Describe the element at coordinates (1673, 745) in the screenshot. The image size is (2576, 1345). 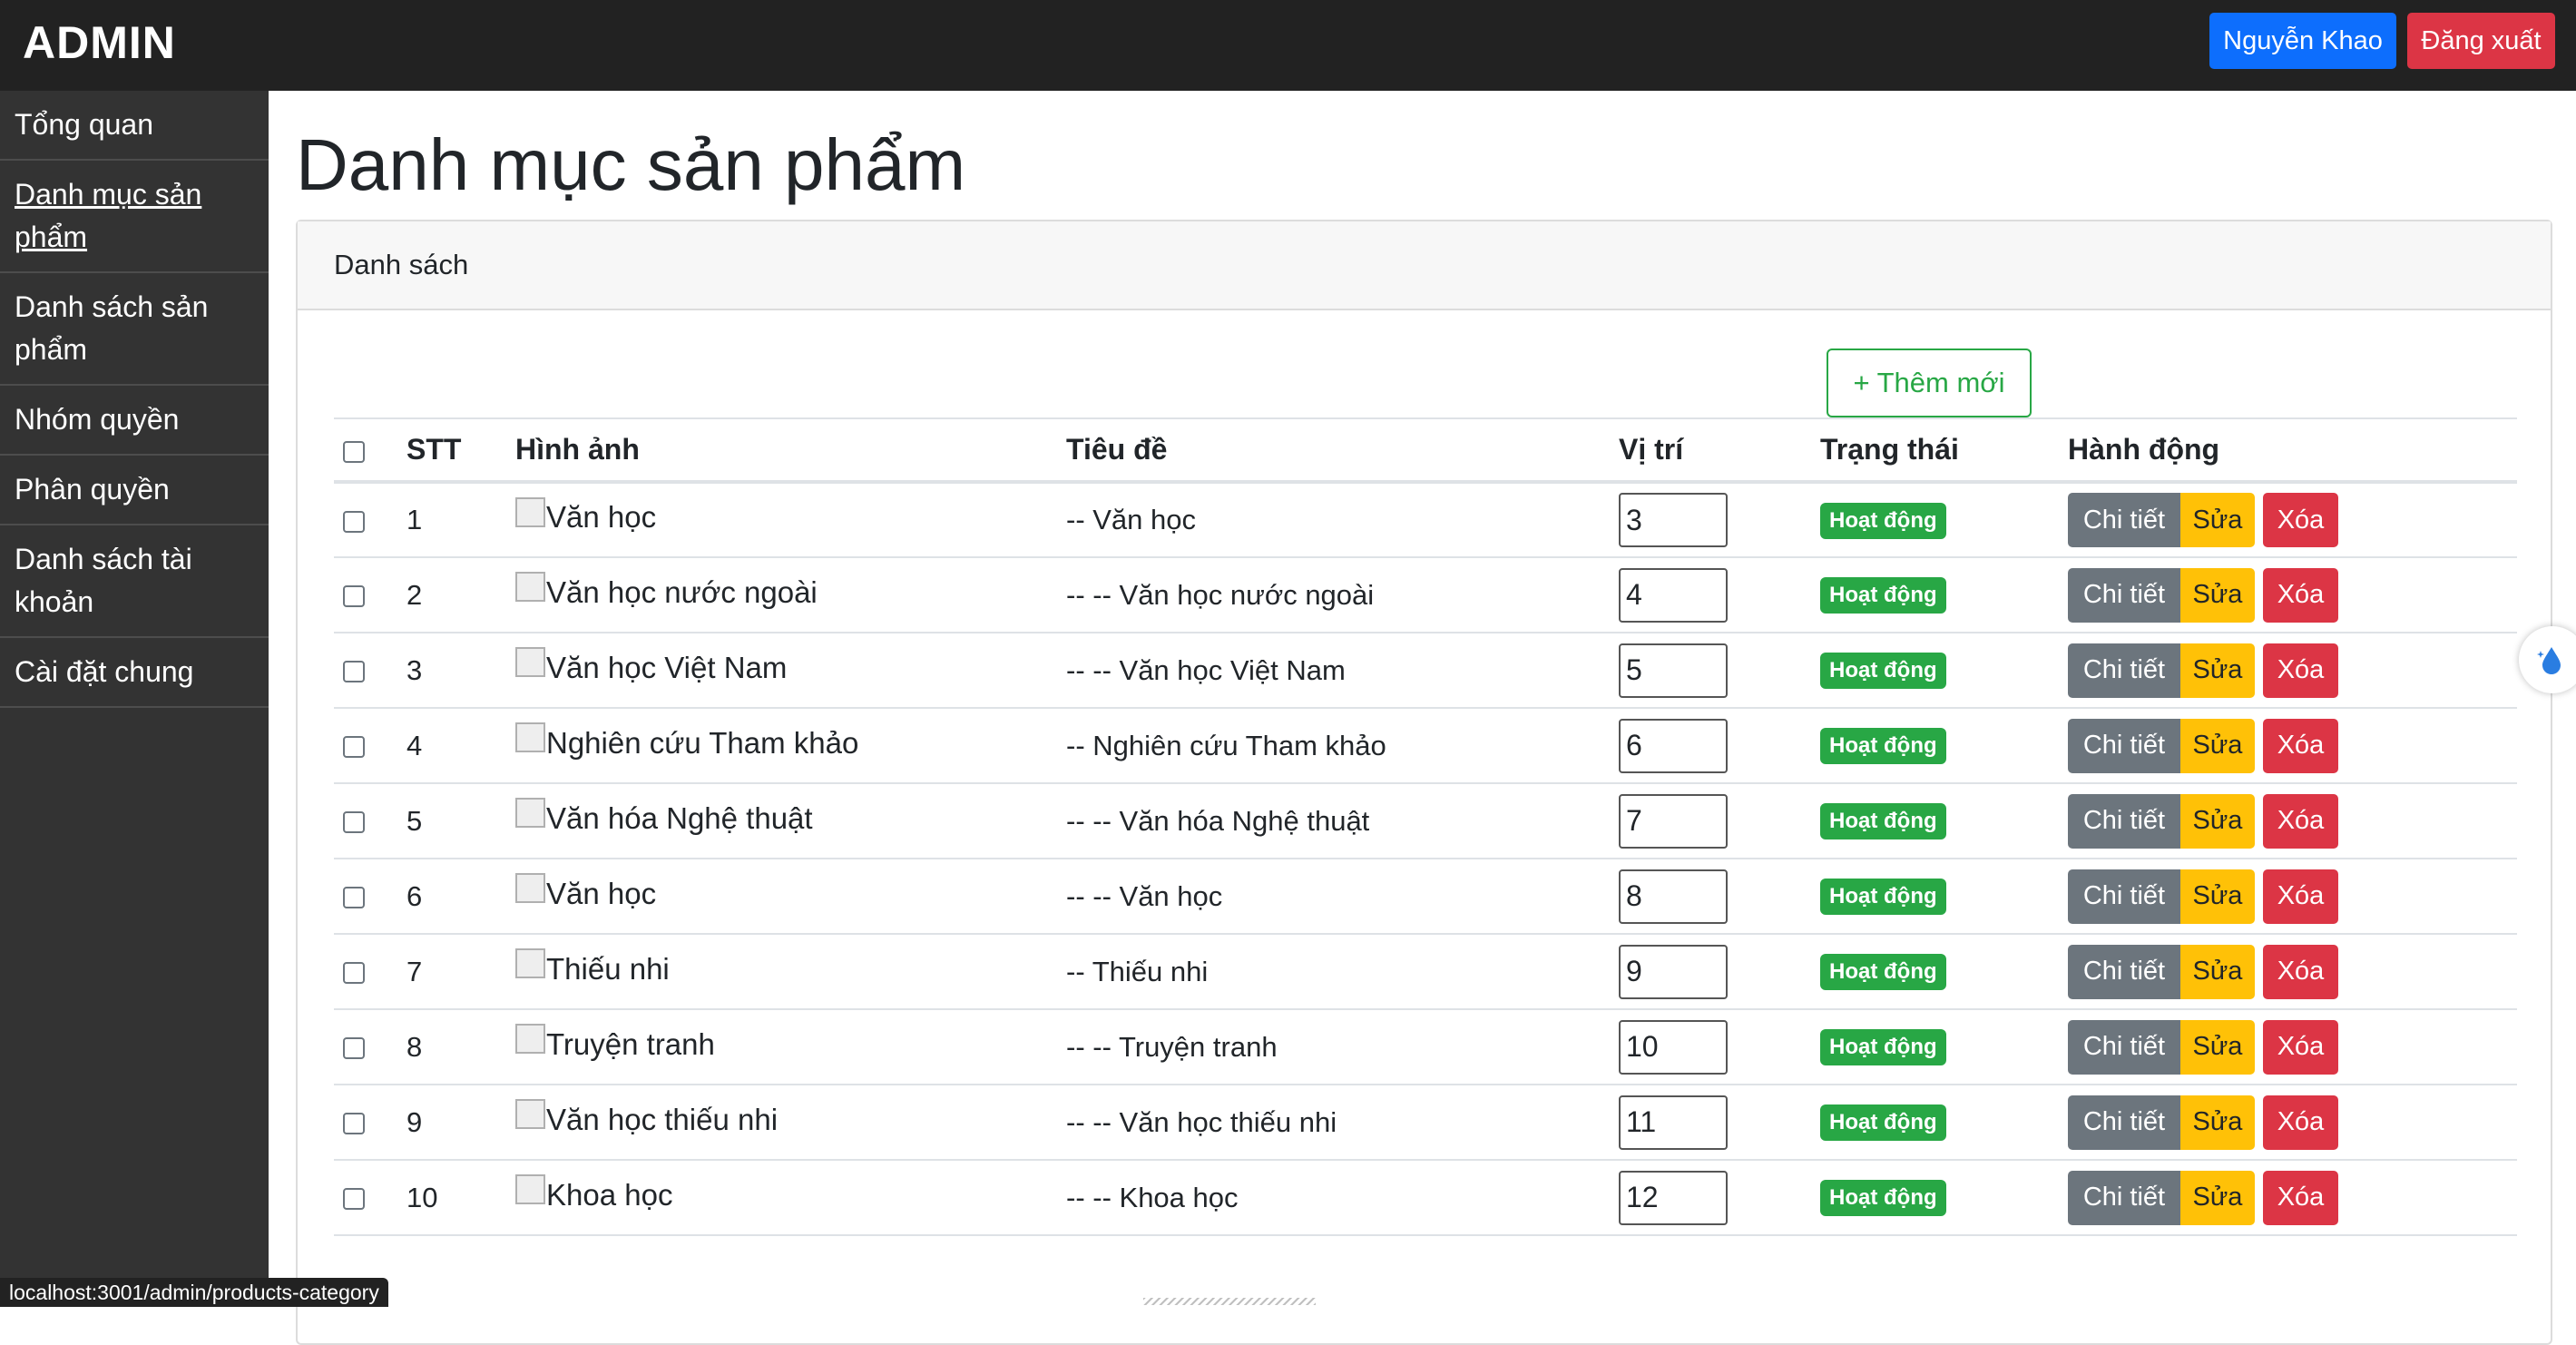
I see `position-input: 6` at that location.